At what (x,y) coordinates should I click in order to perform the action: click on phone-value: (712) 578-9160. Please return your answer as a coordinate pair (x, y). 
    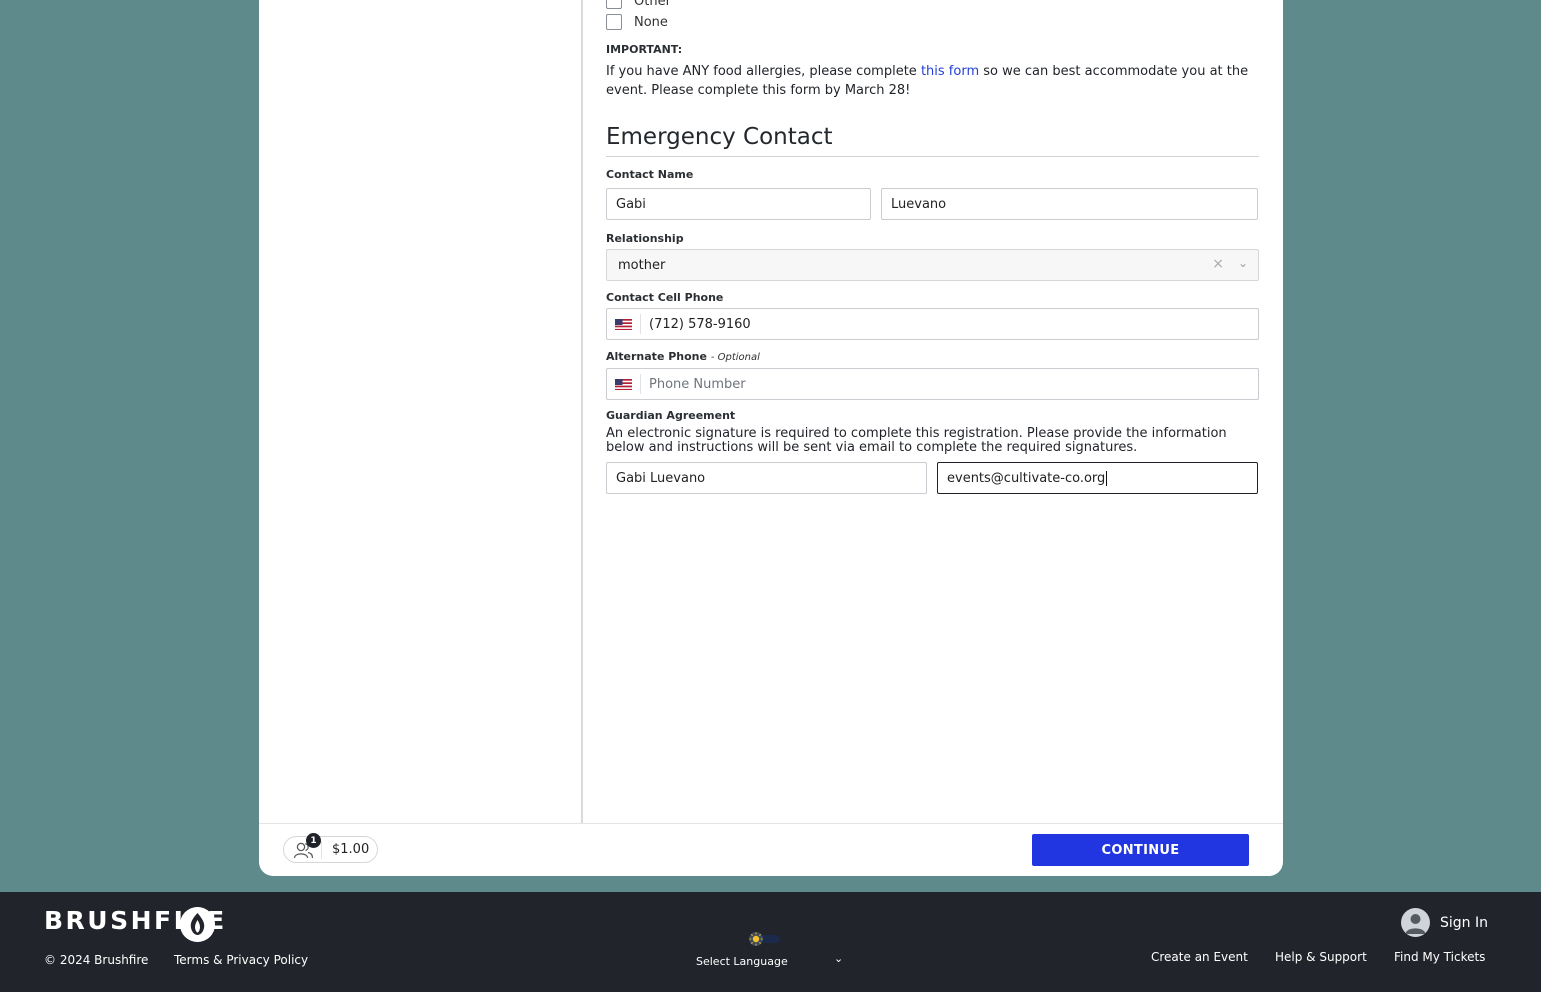
    Looking at the image, I should click on (700, 324).